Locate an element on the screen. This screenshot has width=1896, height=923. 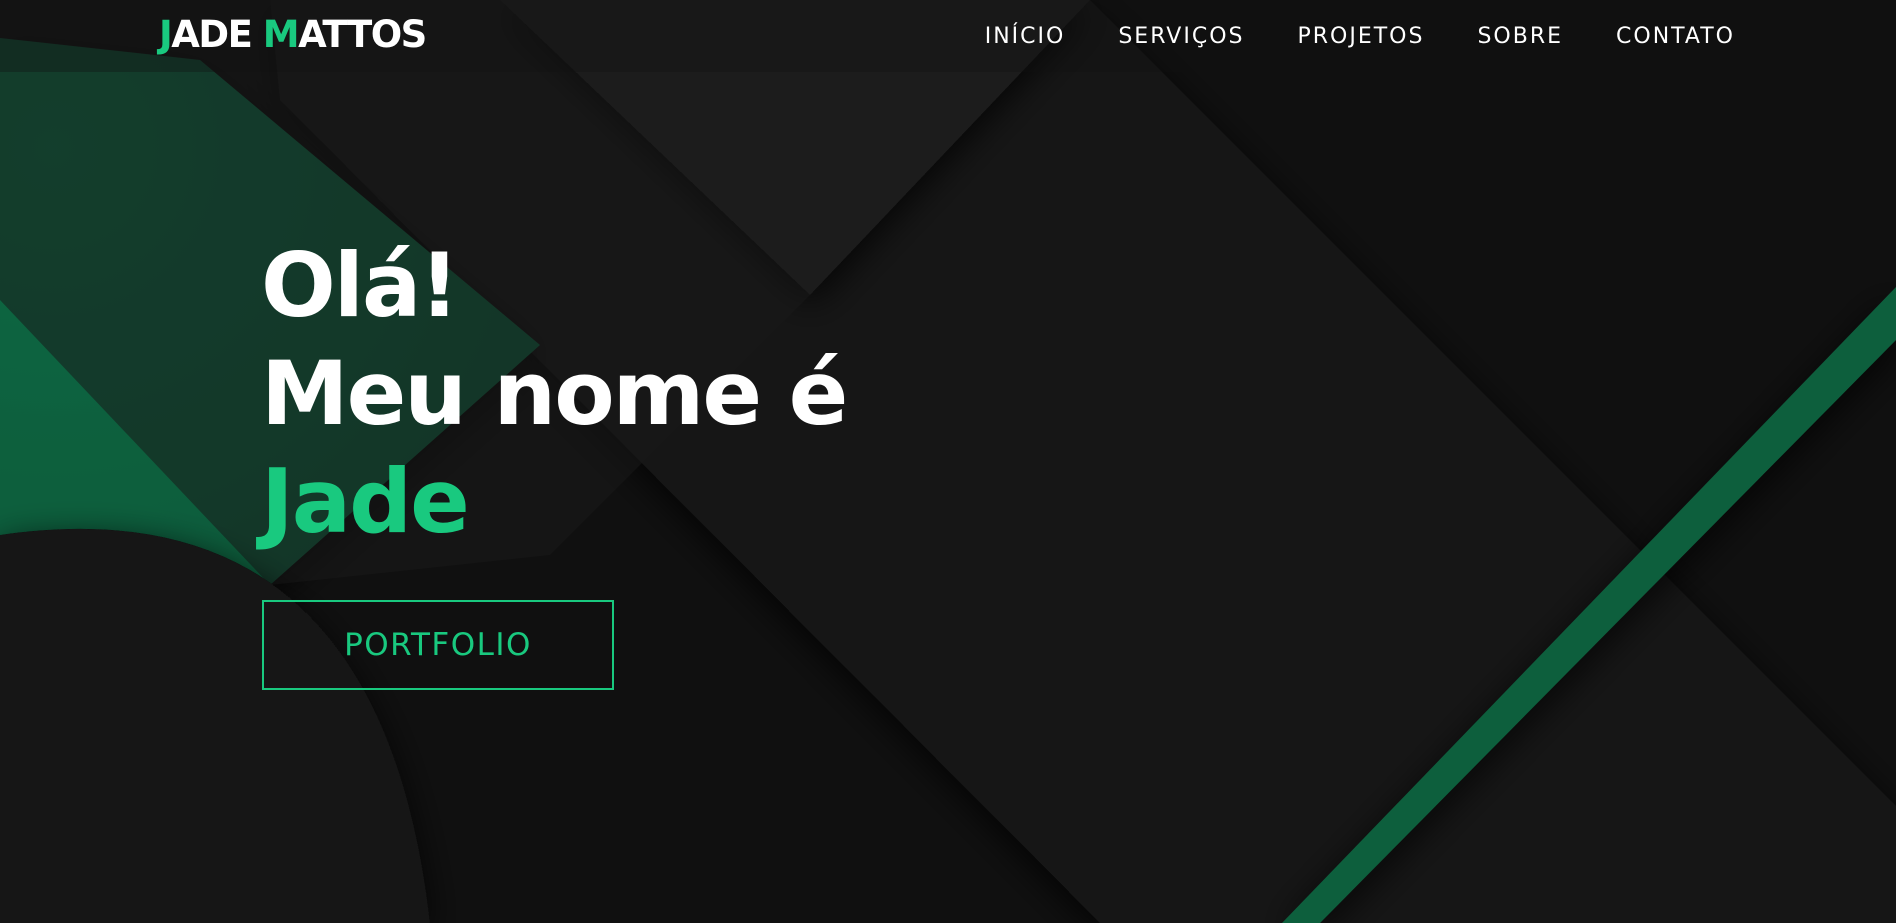
nav-link-projetos: PROJETOS is located at coordinates (1360, 36).